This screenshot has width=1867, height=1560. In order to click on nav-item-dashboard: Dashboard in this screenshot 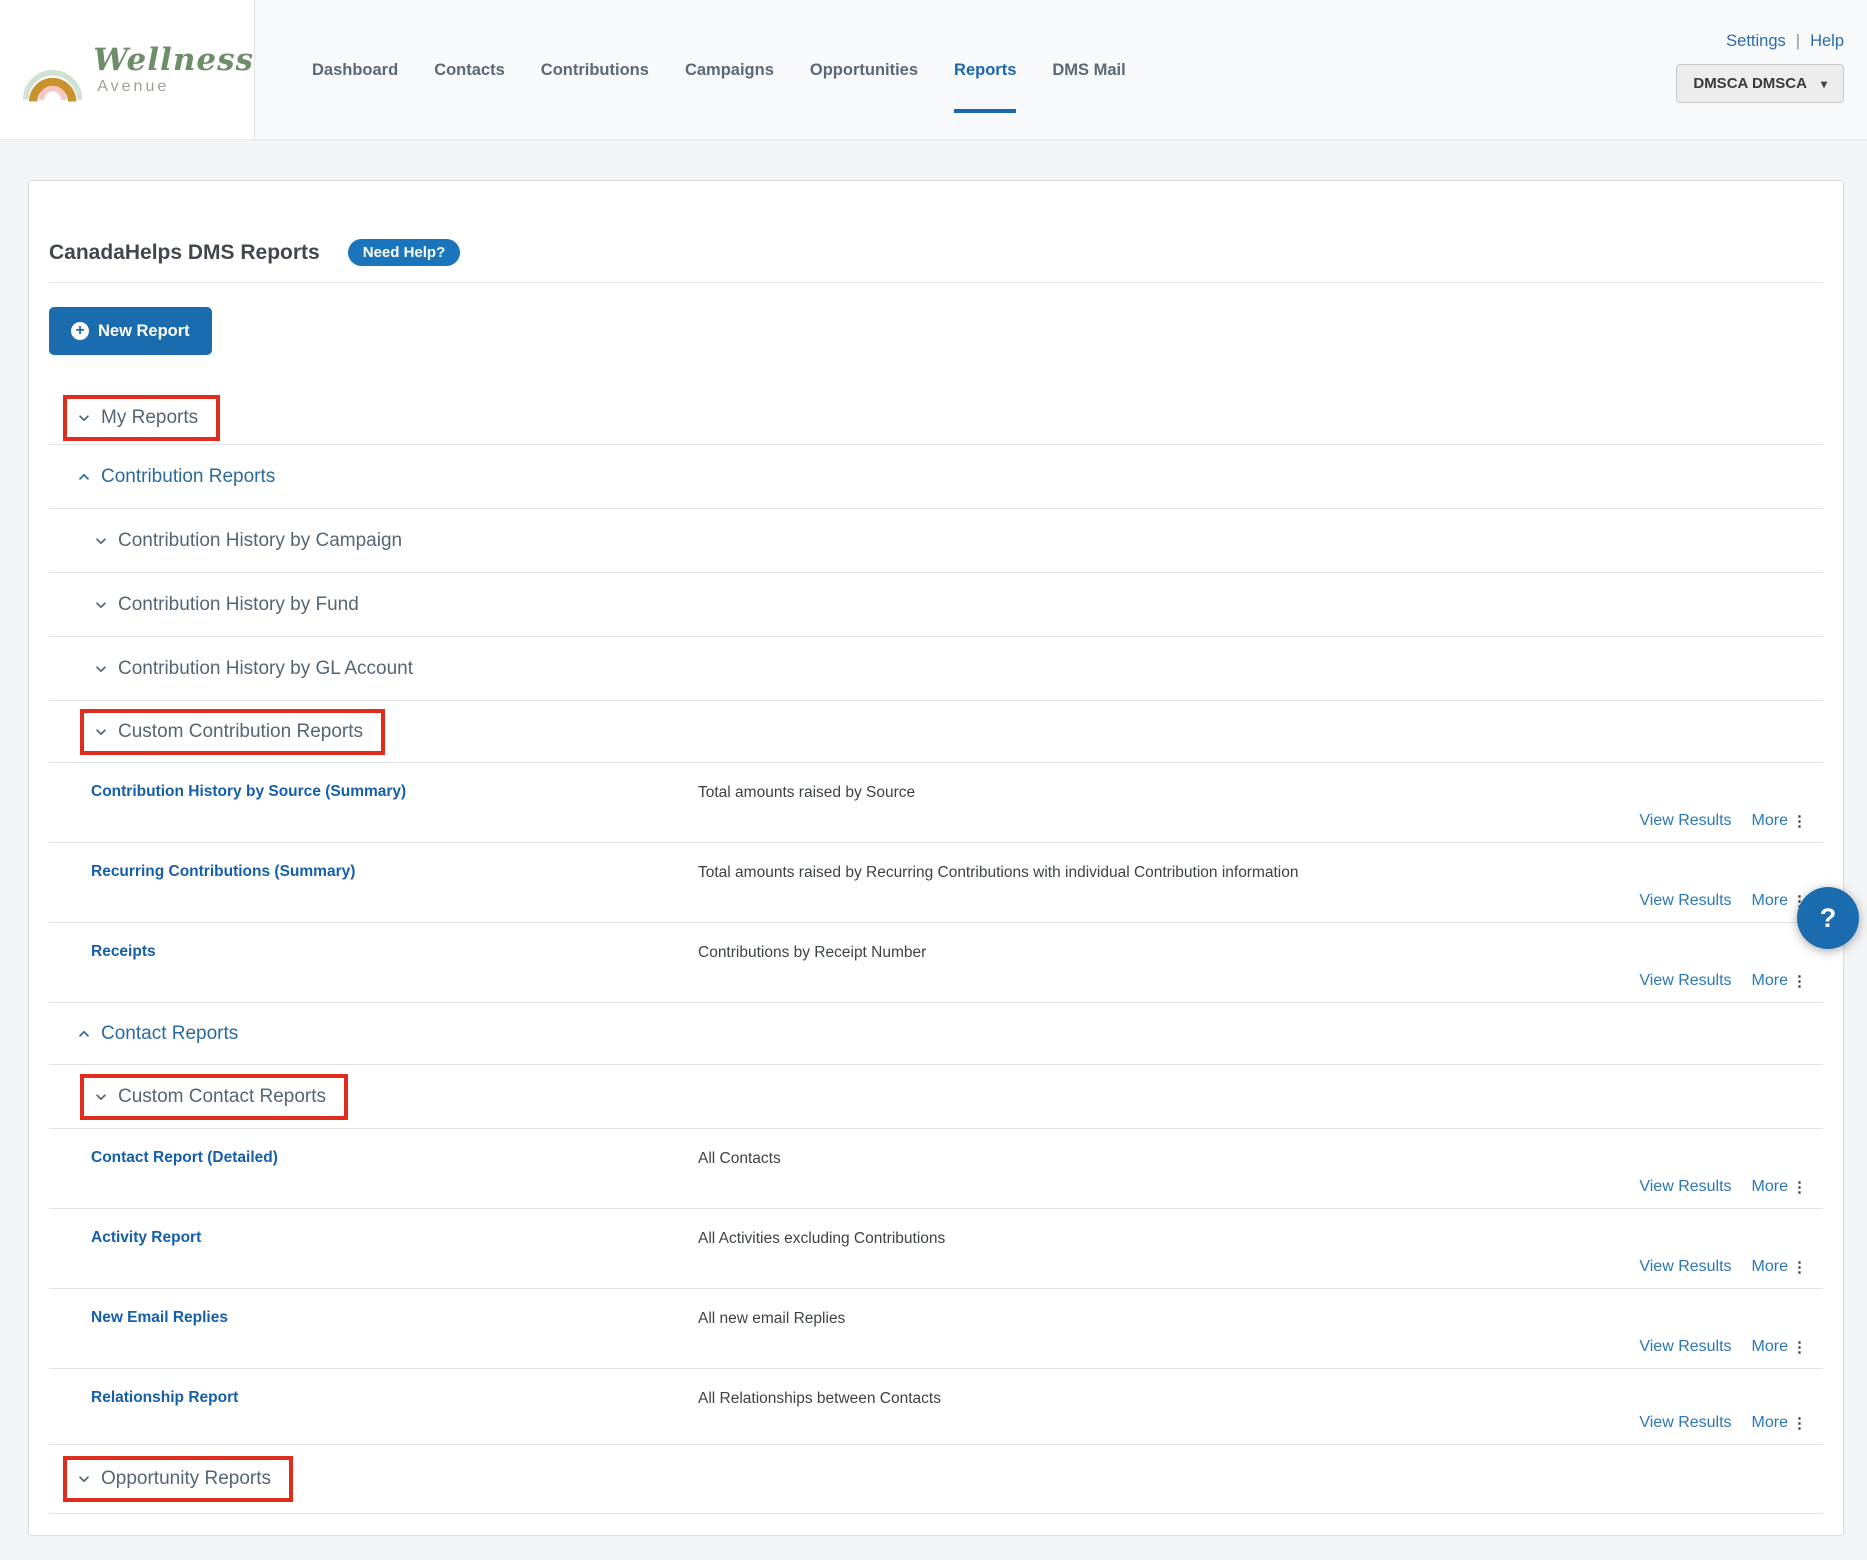, I will do `click(355, 70)`.